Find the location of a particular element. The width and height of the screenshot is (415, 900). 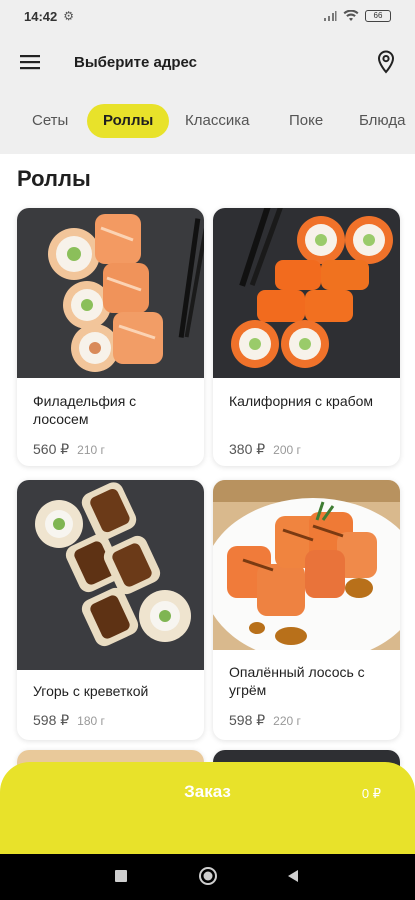

tab-classic: Классика is located at coordinates (217, 121).